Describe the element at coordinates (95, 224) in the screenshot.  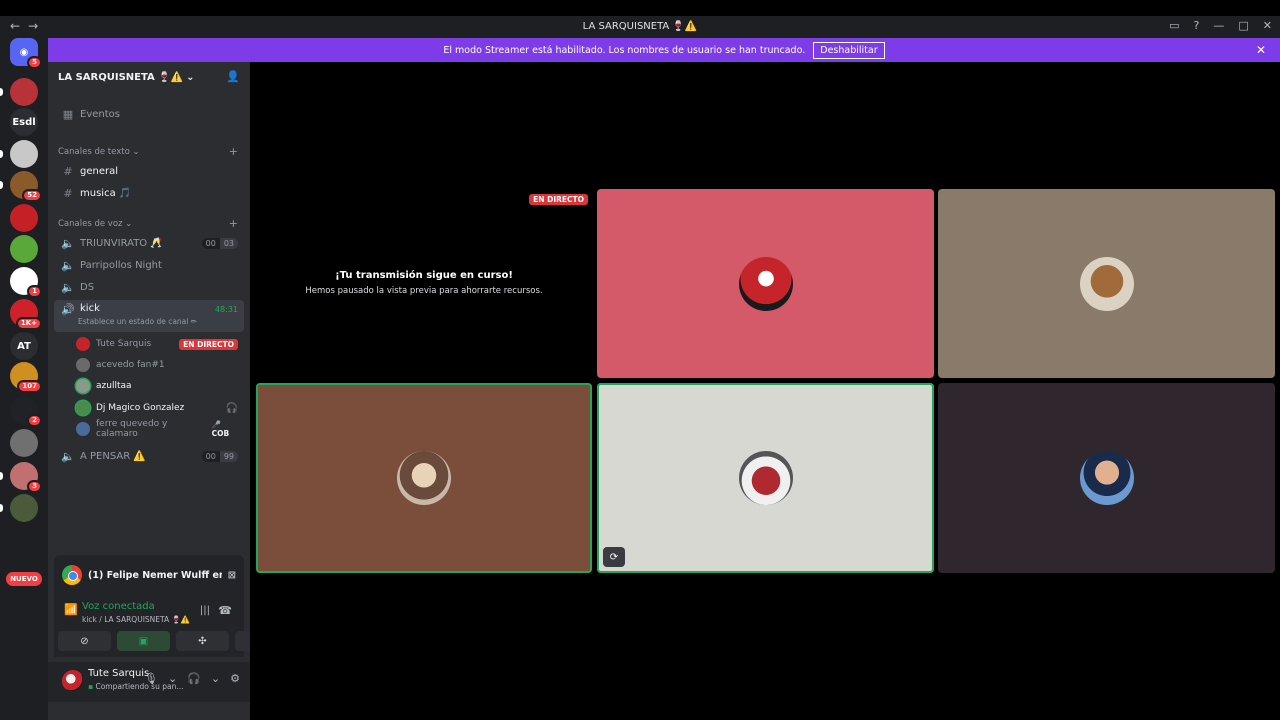
I see `voice-category: Canales de voz ⌄` at that location.